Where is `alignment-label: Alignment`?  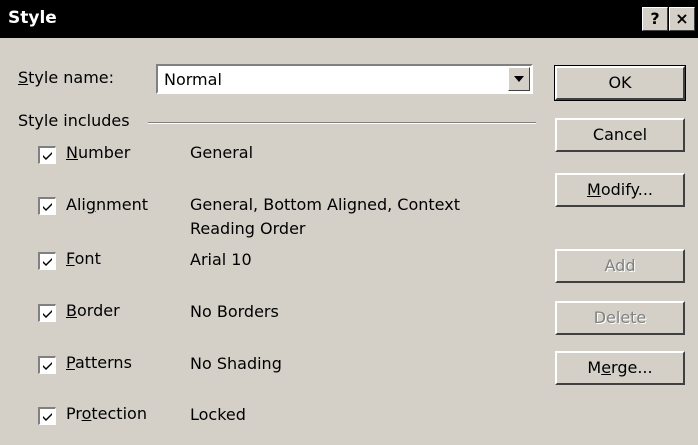
alignment-label: Alignment is located at coordinates (107, 204).